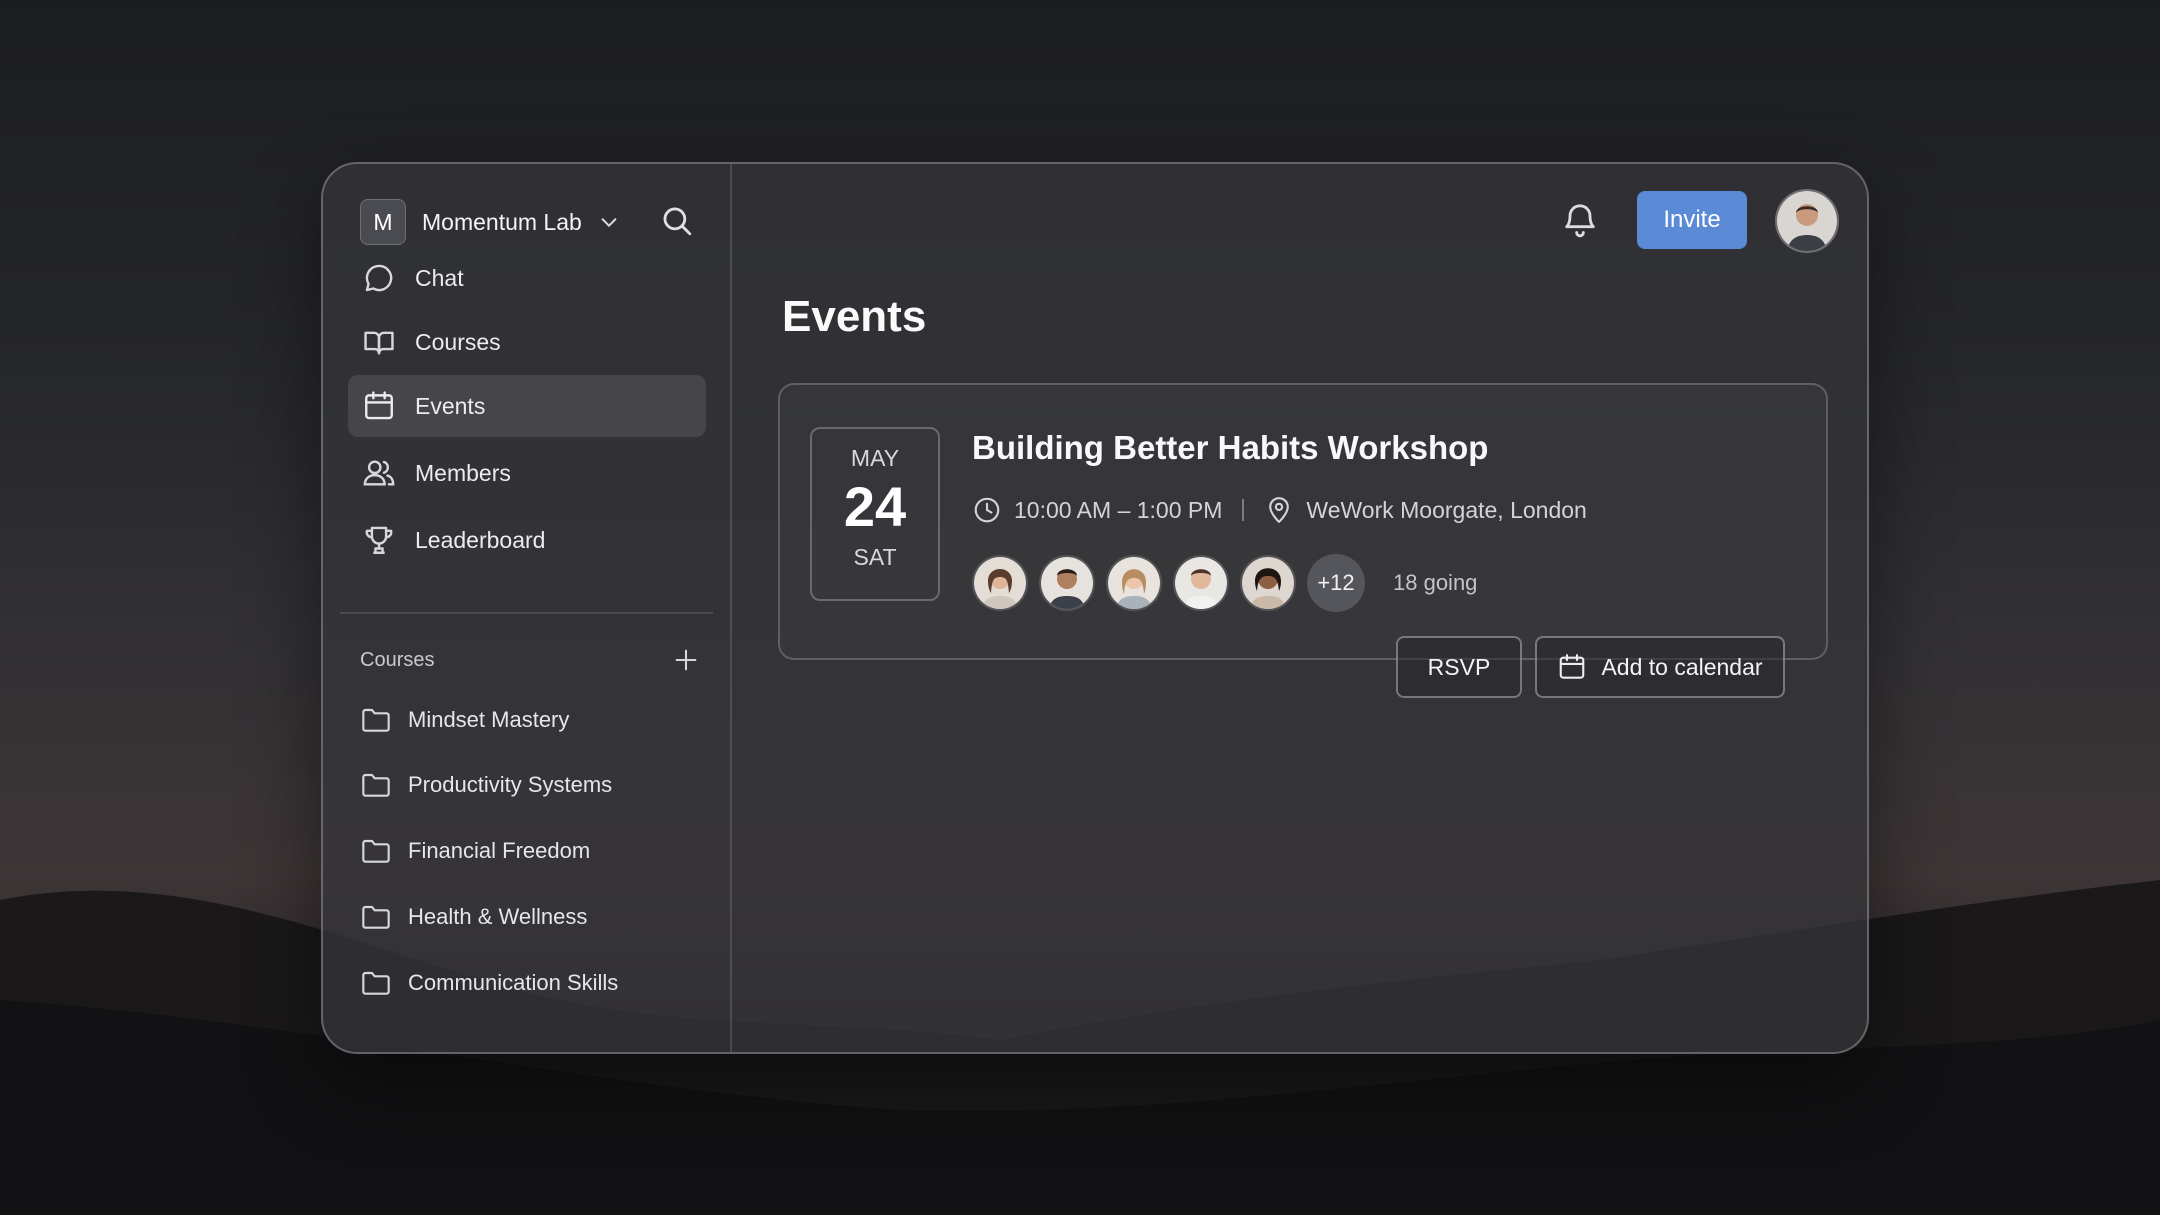 The image size is (2160, 1215). I want to click on user-avatar, so click(1807, 221).